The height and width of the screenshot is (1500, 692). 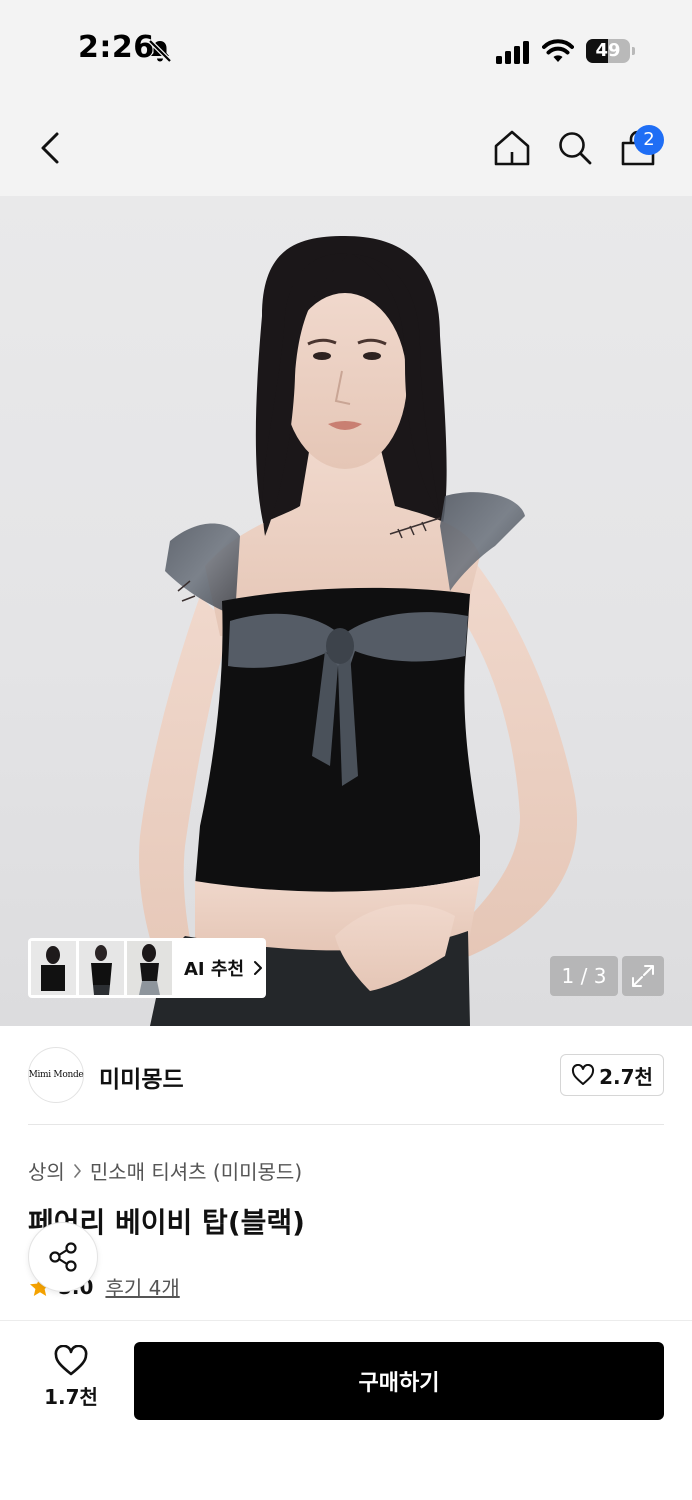 I want to click on brand-row: Mimi Monde 미미몽드 2.7천, so click(x=346, y=1076).